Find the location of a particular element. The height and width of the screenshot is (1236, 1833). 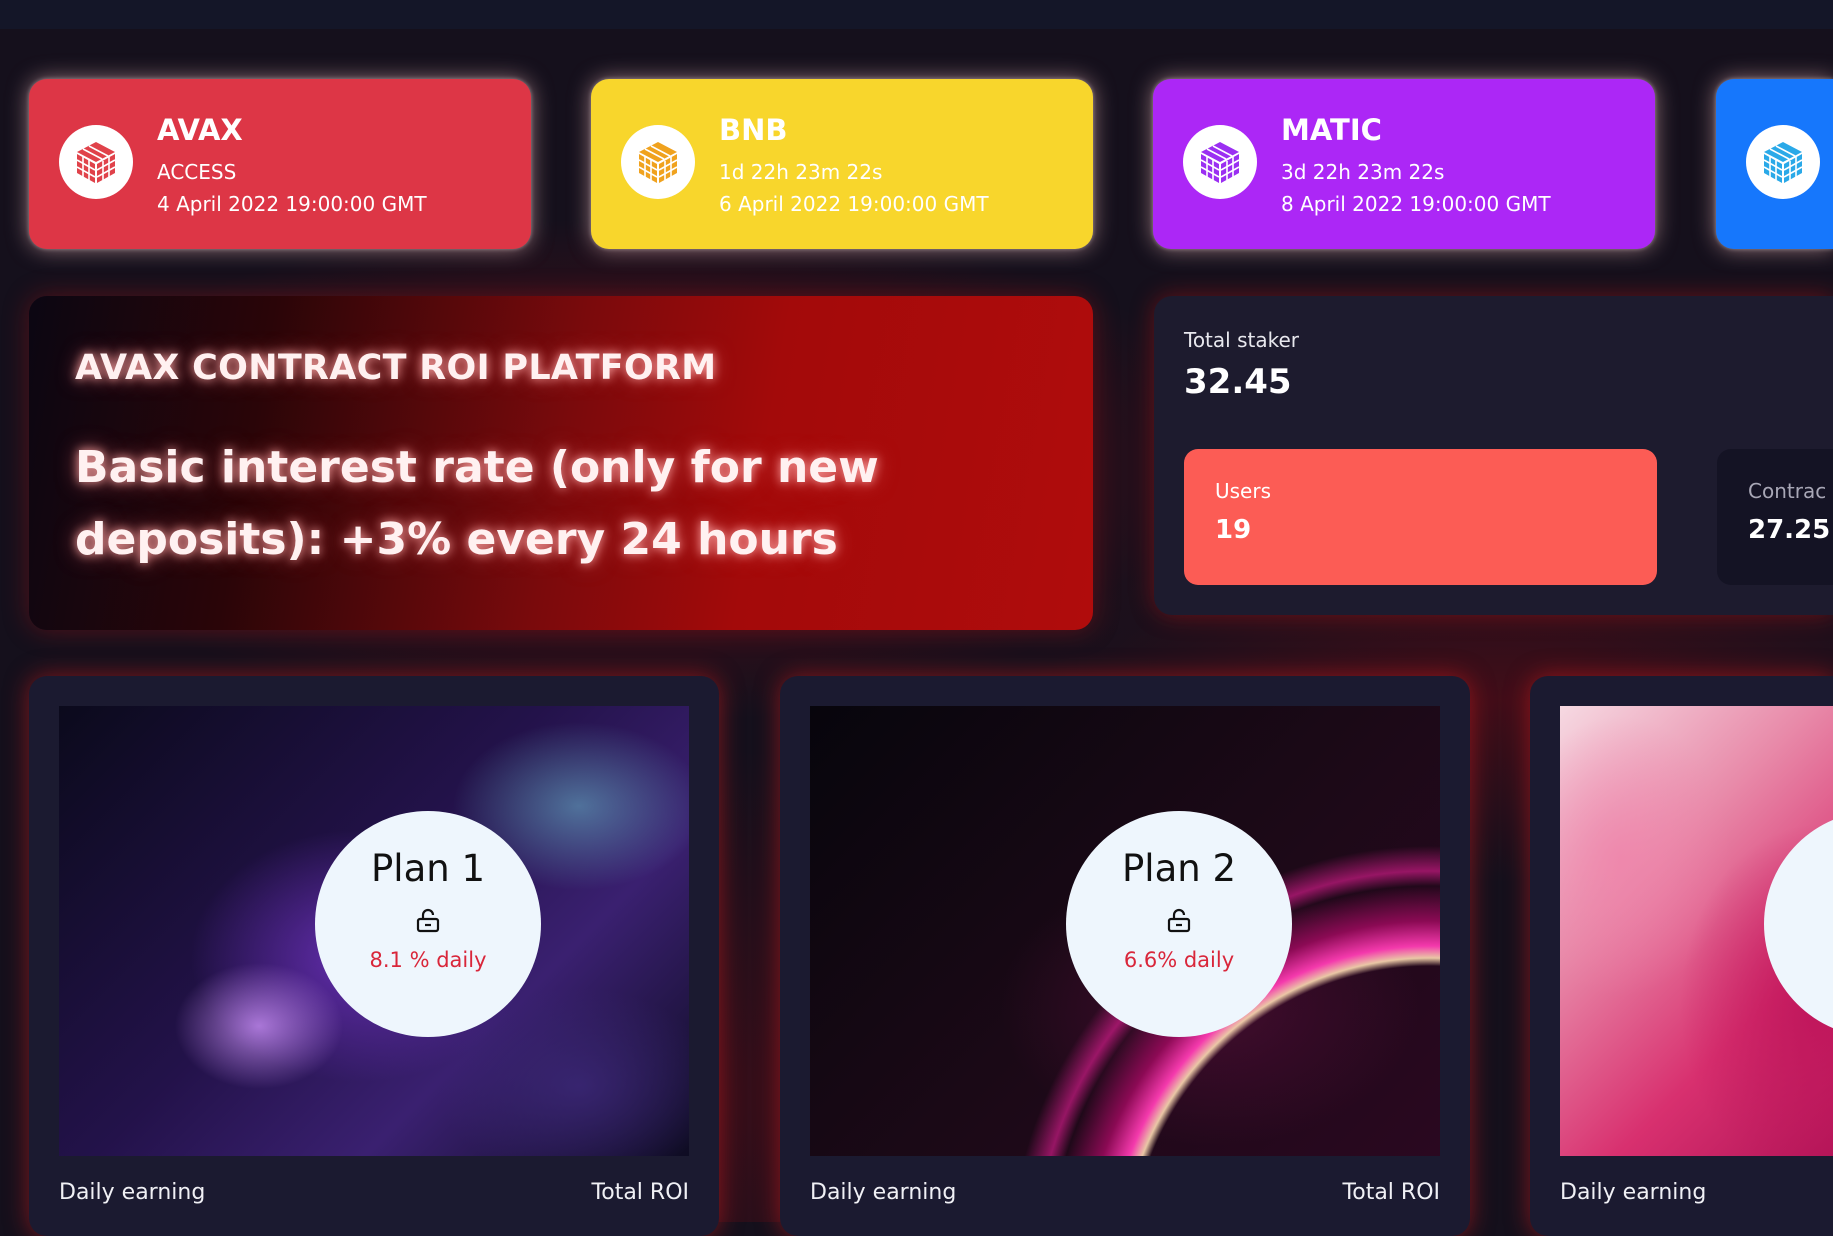

chain-name: MATIC is located at coordinates (1331, 130).